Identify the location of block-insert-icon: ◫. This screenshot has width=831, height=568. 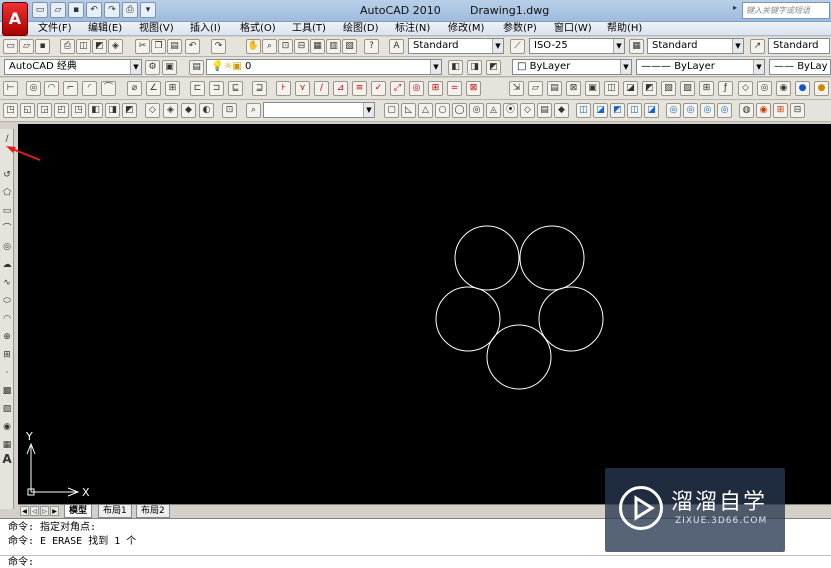
(611, 88).